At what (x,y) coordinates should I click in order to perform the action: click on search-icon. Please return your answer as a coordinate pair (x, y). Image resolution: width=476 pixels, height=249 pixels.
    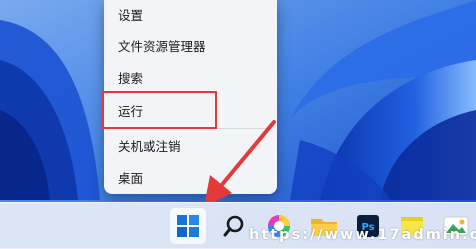
    Looking at the image, I should click on (233, 226).